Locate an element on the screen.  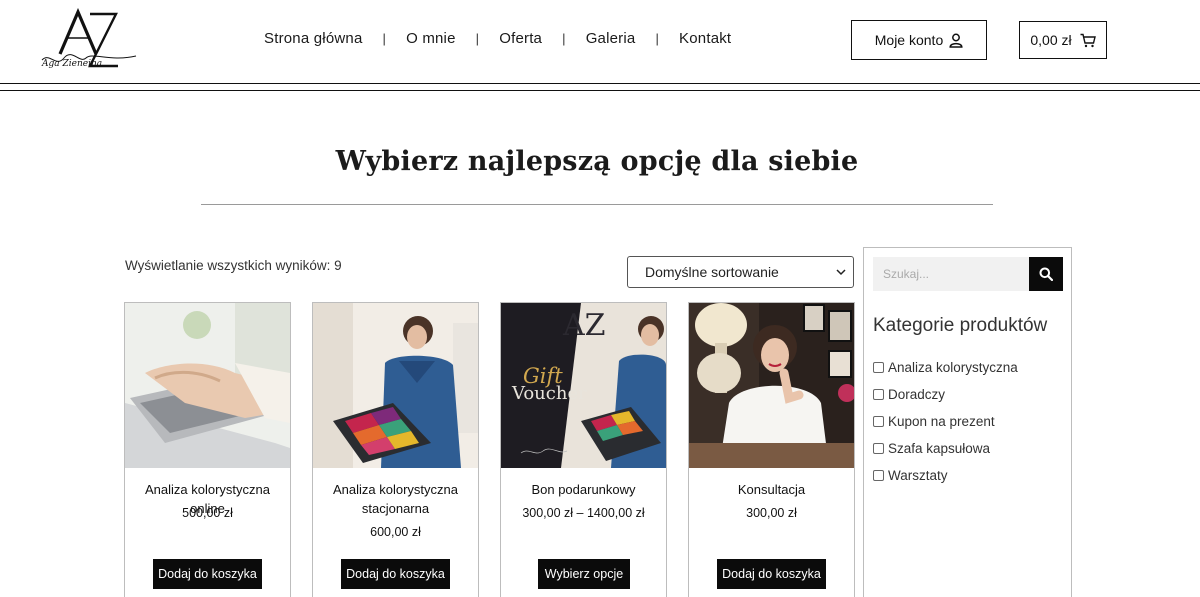
laptop-typing-photo is located at coordinates (207, 385).